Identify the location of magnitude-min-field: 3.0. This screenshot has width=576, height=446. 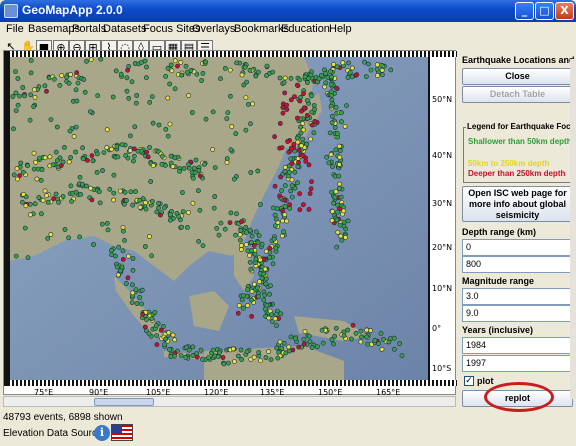
(517, 296).